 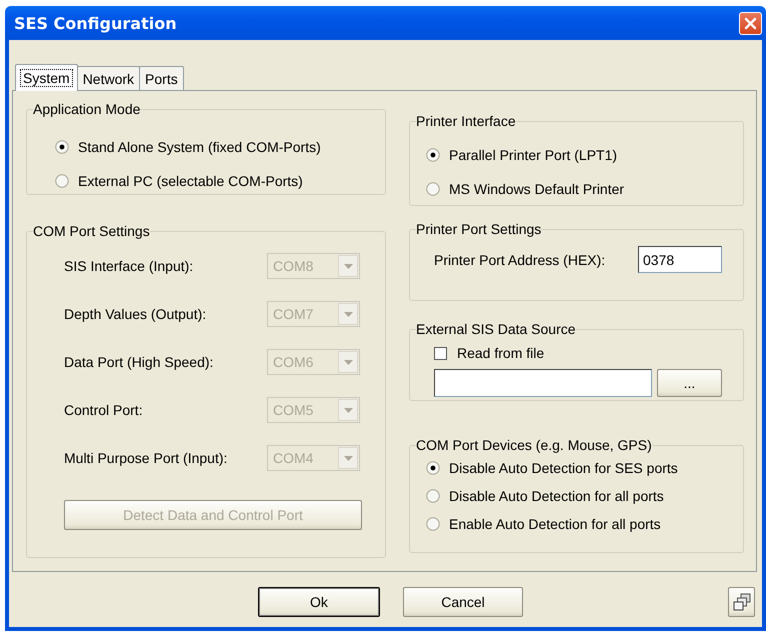 I want to click on field-label: Data Port (High Speed):, so click(x=139, y=362).